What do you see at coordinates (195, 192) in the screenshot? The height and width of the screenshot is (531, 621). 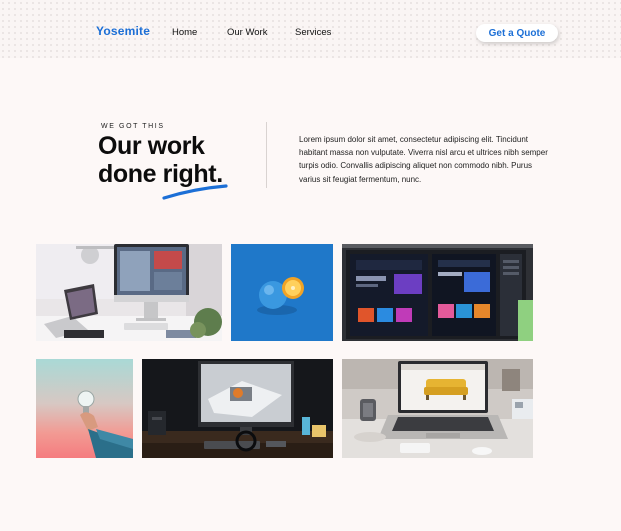 I see `brush-underline-decoration` at bounding box center [195, 192].